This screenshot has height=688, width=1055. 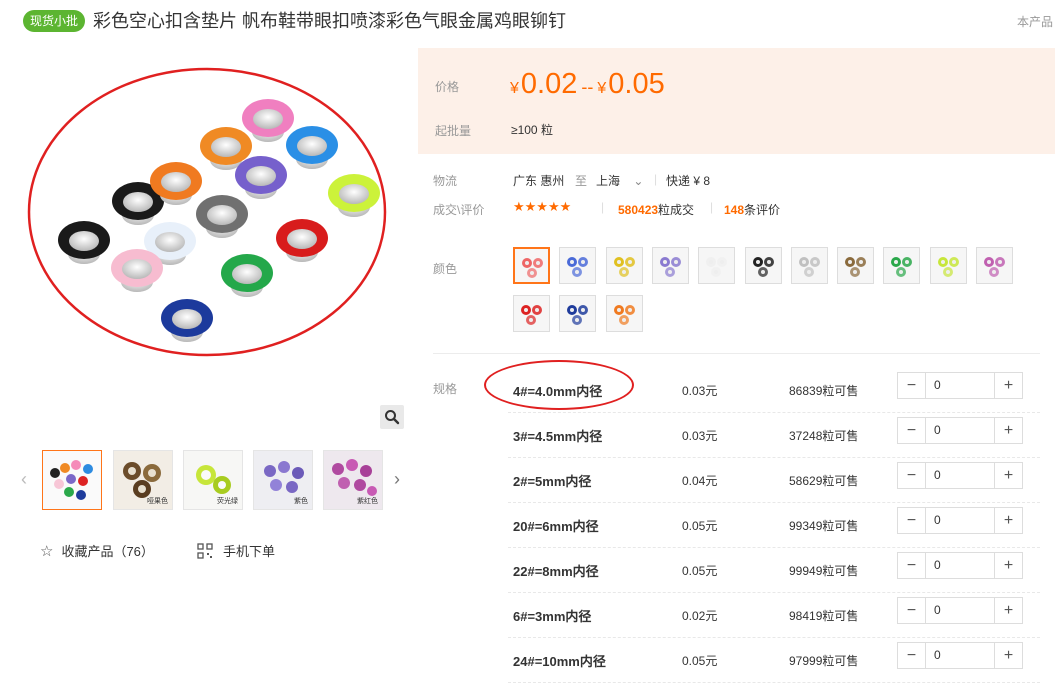 I want to click on thumbnail-caption: 紫红色, so click(x=367, y=501).